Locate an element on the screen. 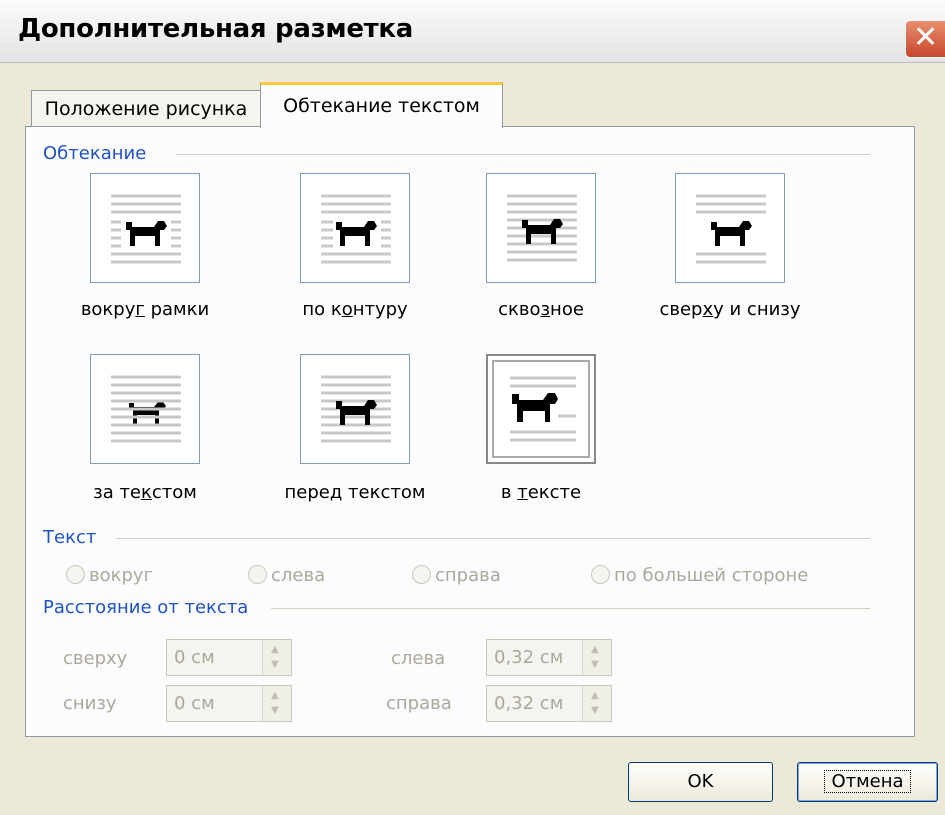 The width and height of the screenshot is (945, 815). radio-around: вокруг is located at coordinates (109, 575).